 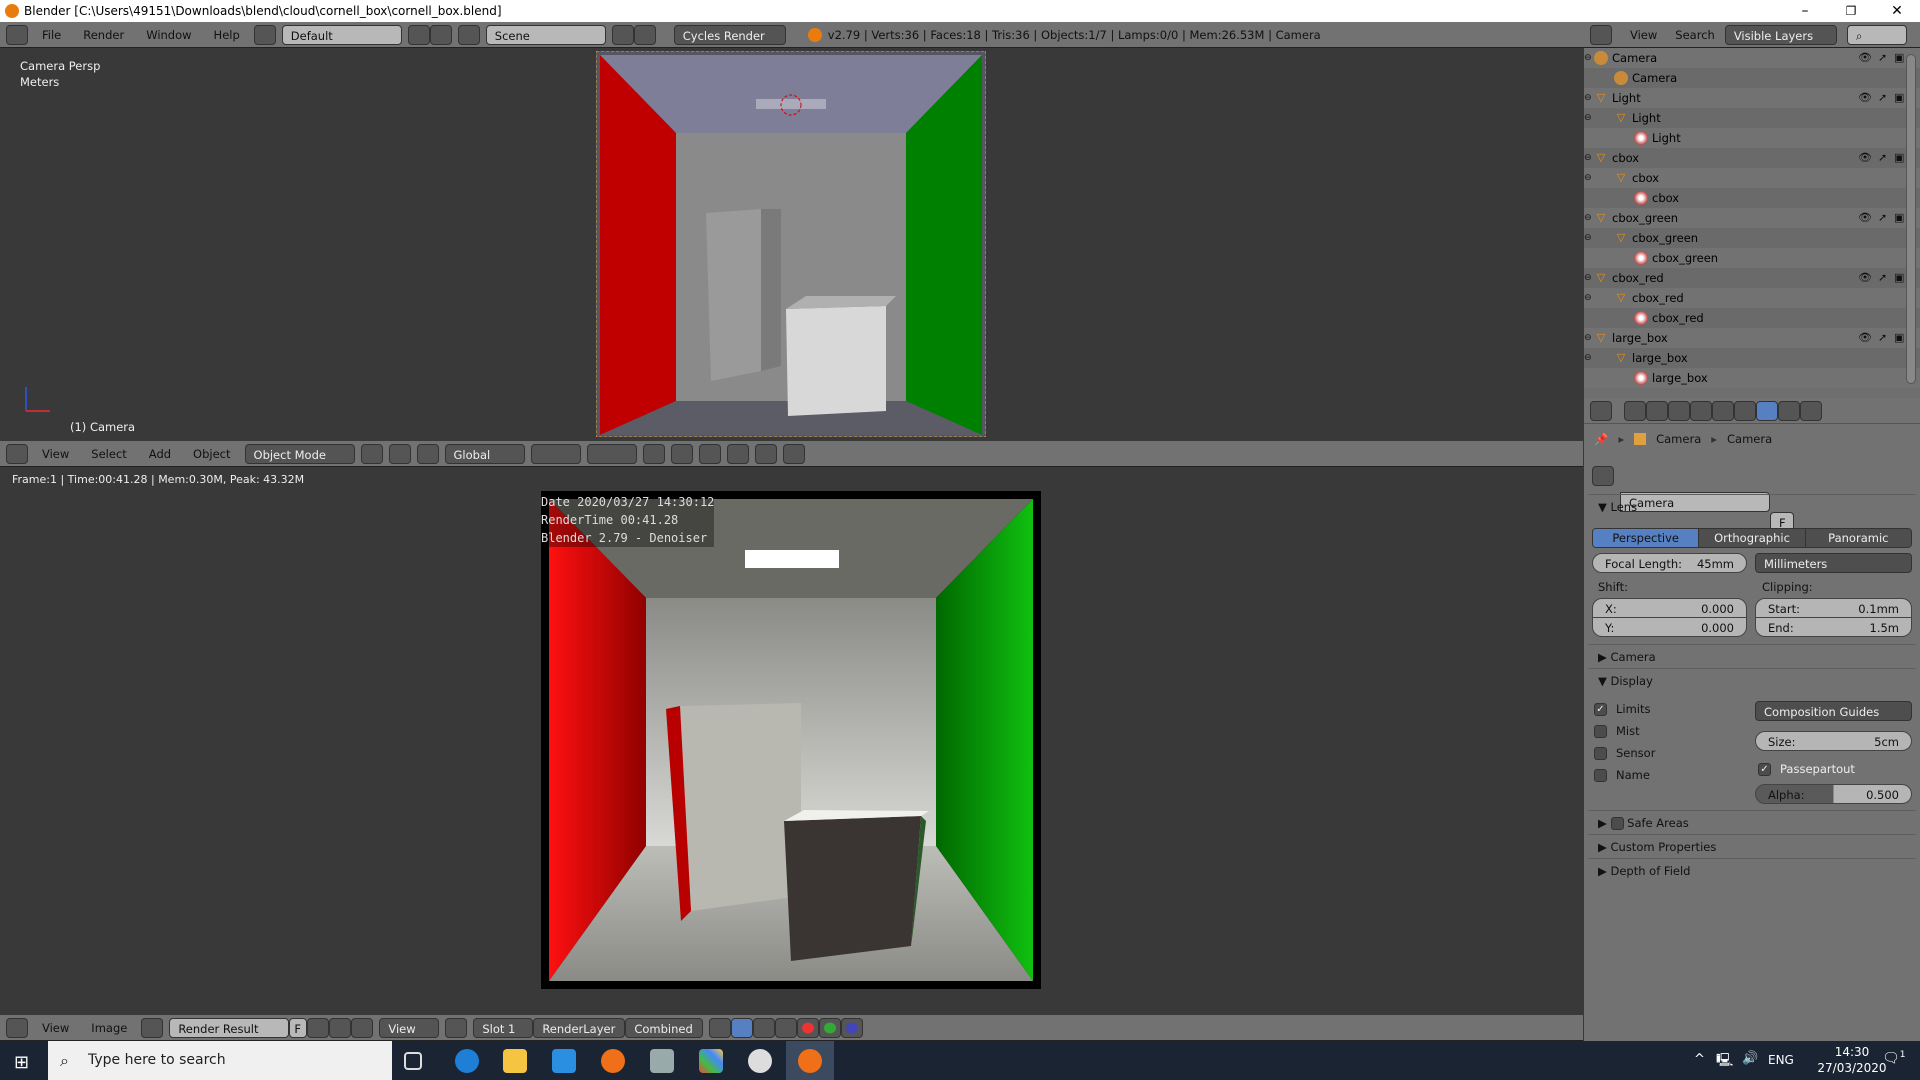 What do you see at coordinates (1752, 58) in the screenshot?
I see `outliner-item: ⊖ Camera 👁 ➚ ▣` at bounding box center [1752, 58].